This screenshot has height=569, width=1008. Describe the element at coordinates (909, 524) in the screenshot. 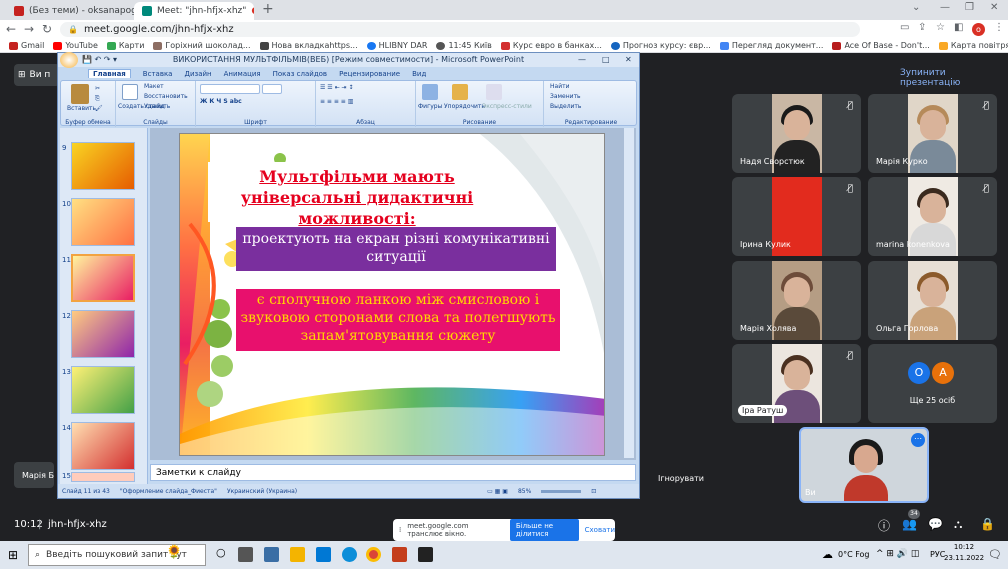

I see `people-icon: 👥` at that location.